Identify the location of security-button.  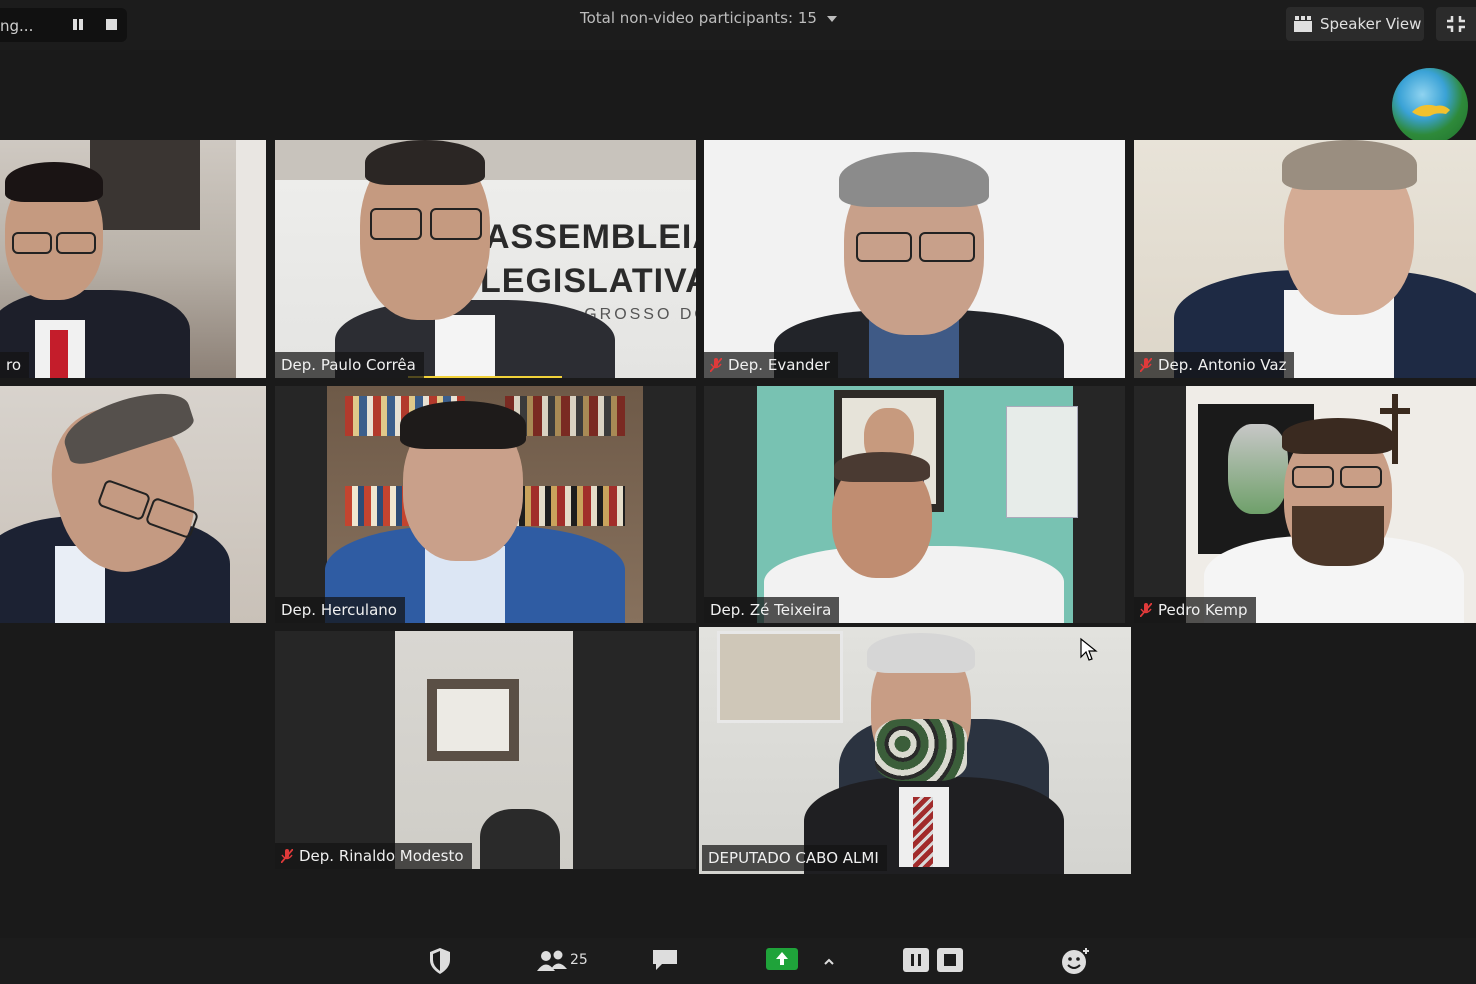
(441, 961).